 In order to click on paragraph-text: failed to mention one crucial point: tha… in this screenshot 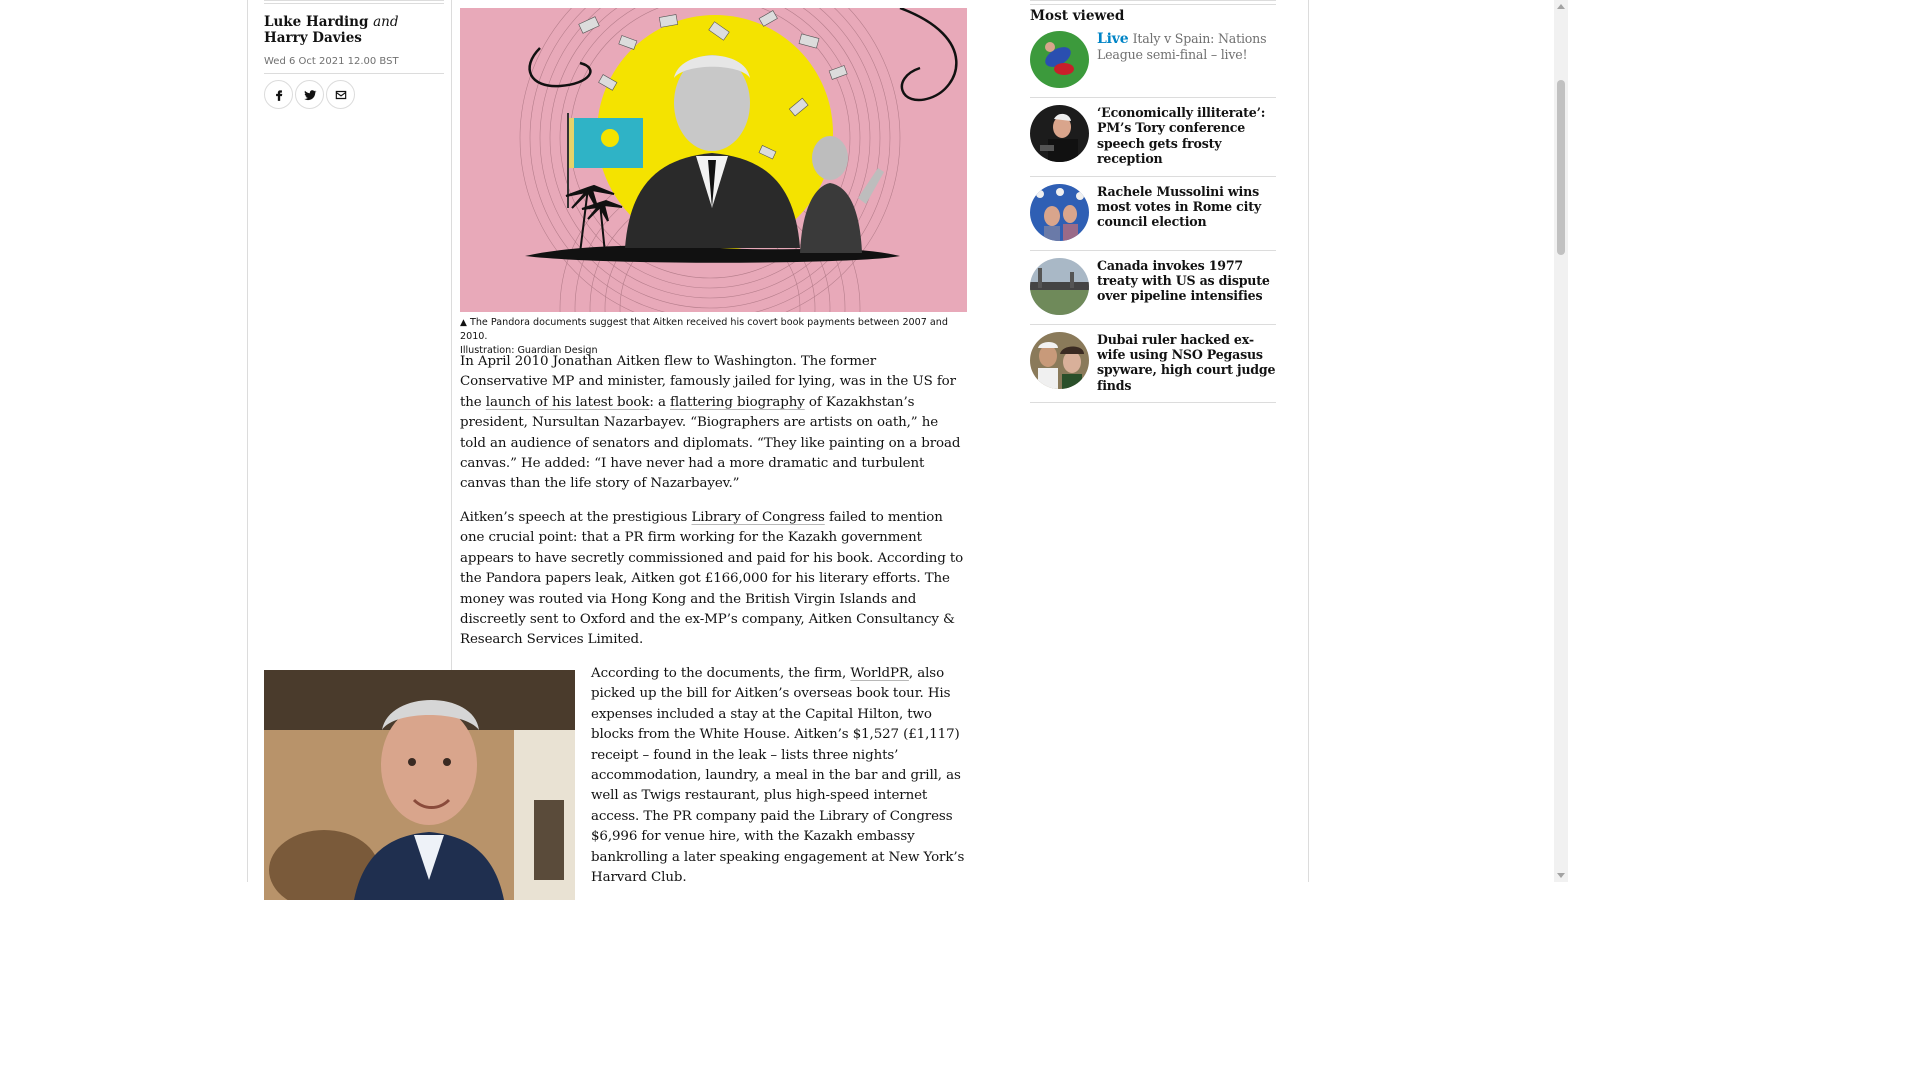, I will do `click(712, 579)`.